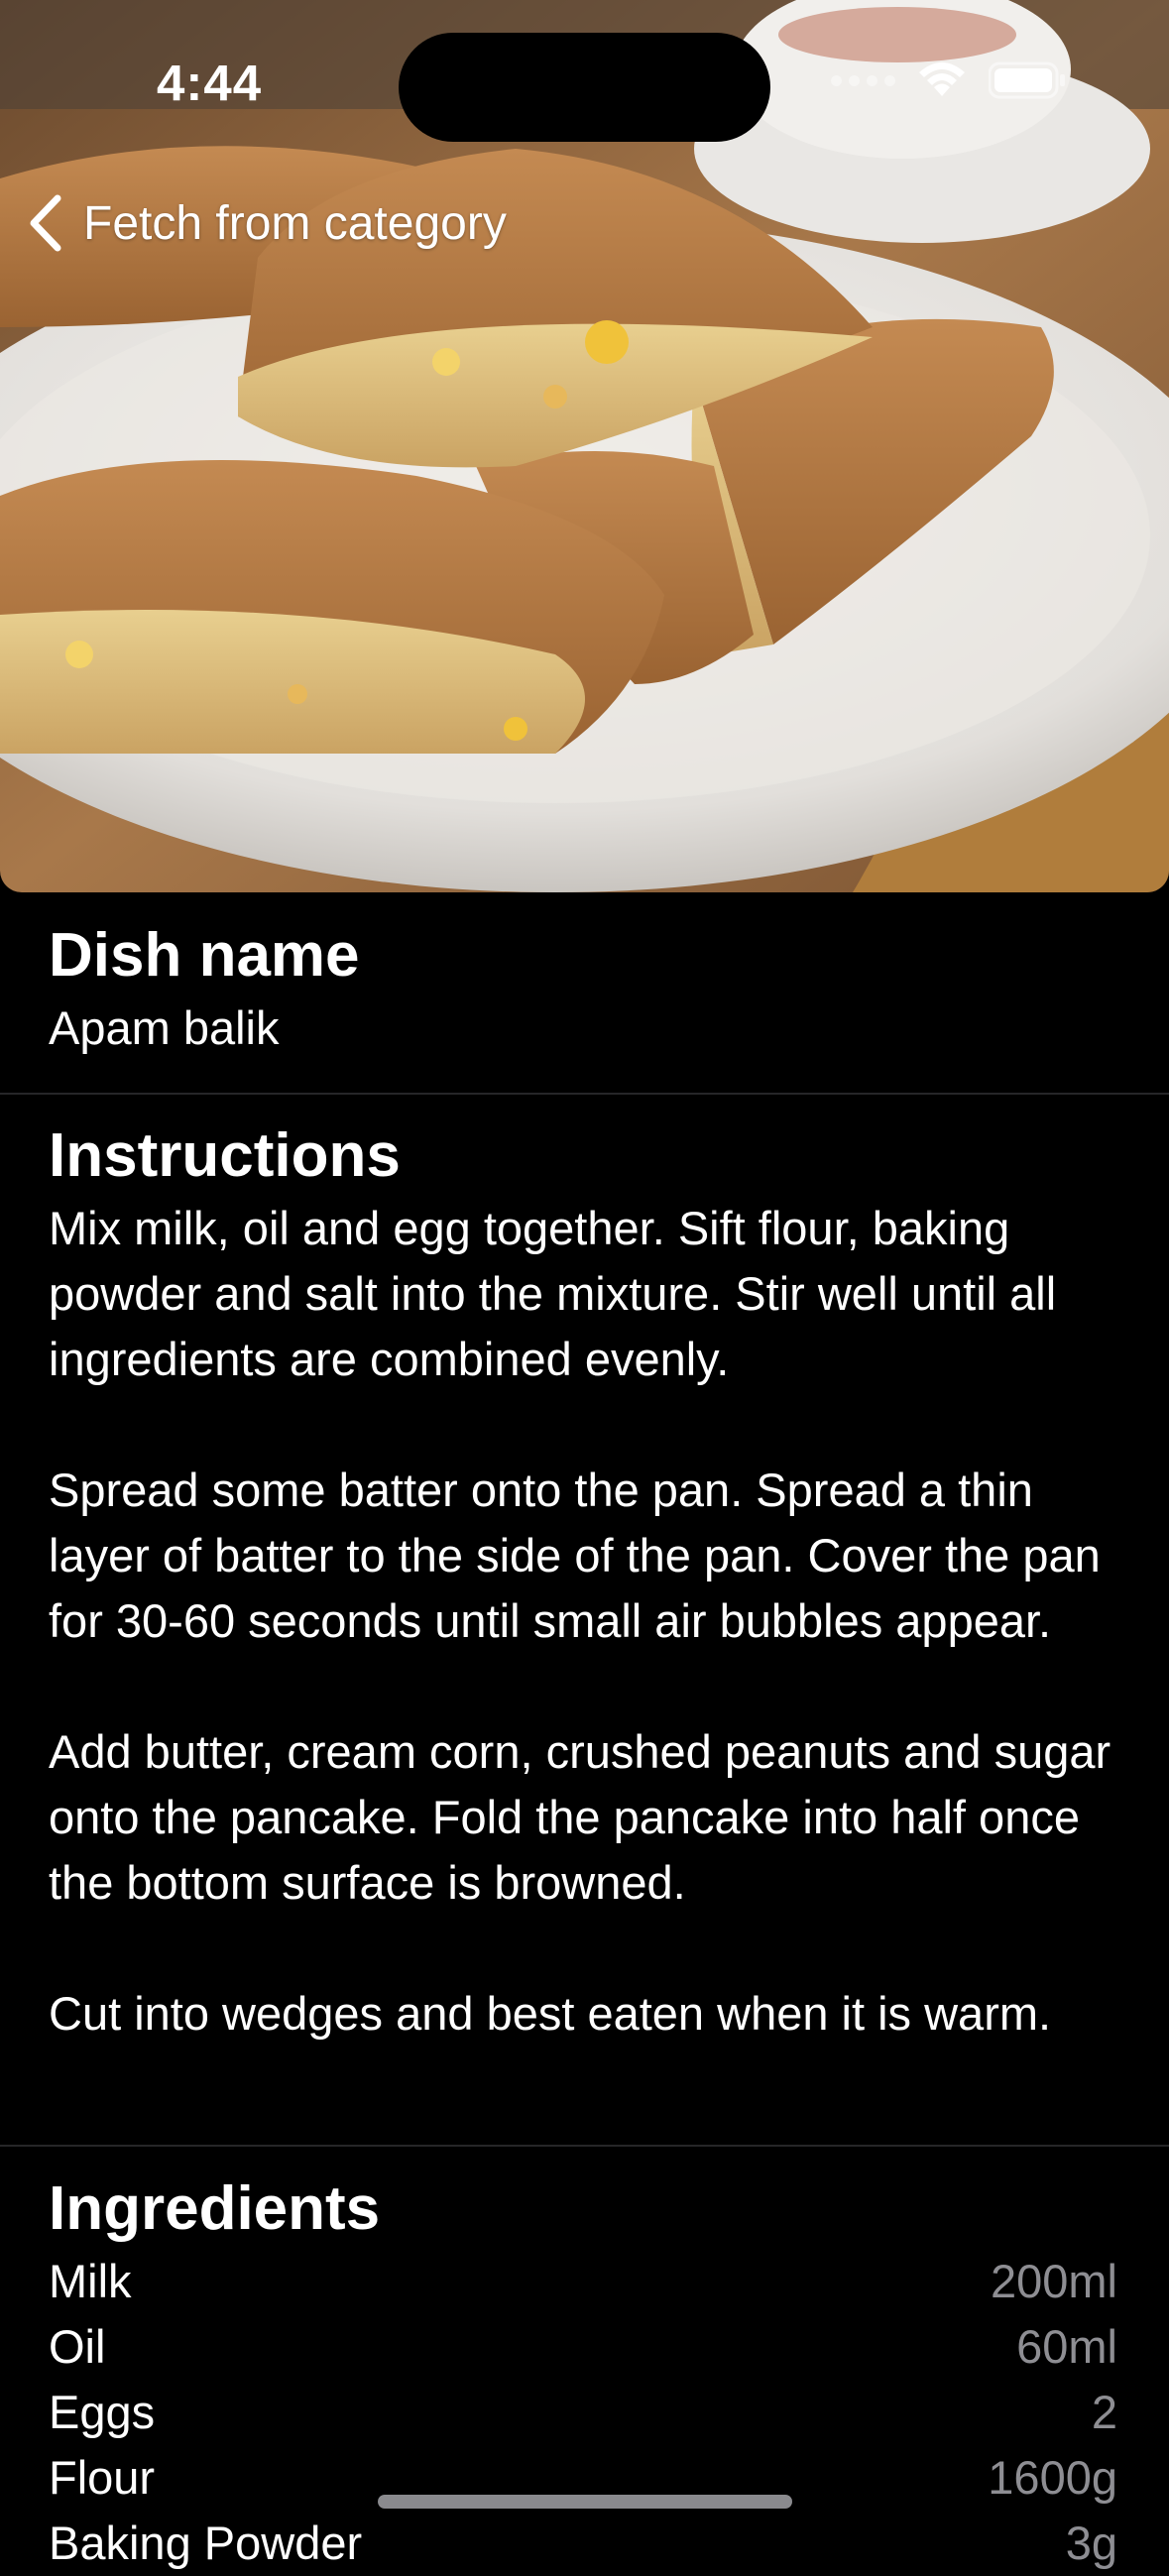 The image size is (1169, 2576). Describe the element at coordinates (585, 2502) in the screenshot. I see `home-indicator` at that location.